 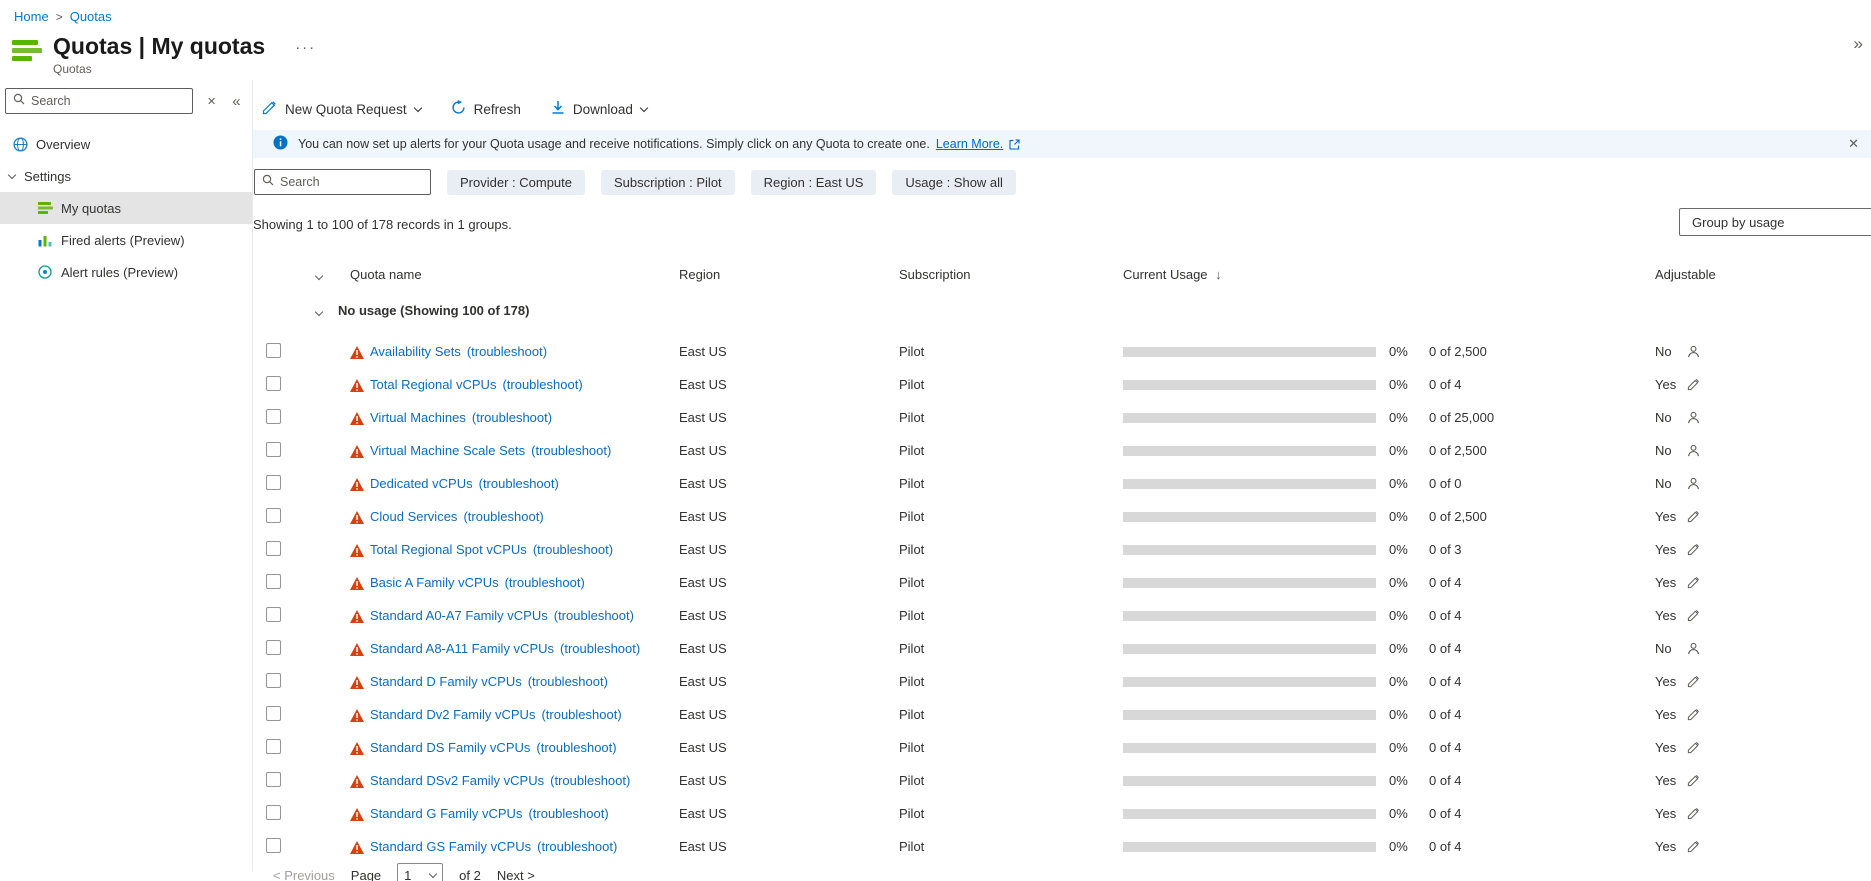 I want to click on next-page-button: Next >, so click(x=516, y=874).